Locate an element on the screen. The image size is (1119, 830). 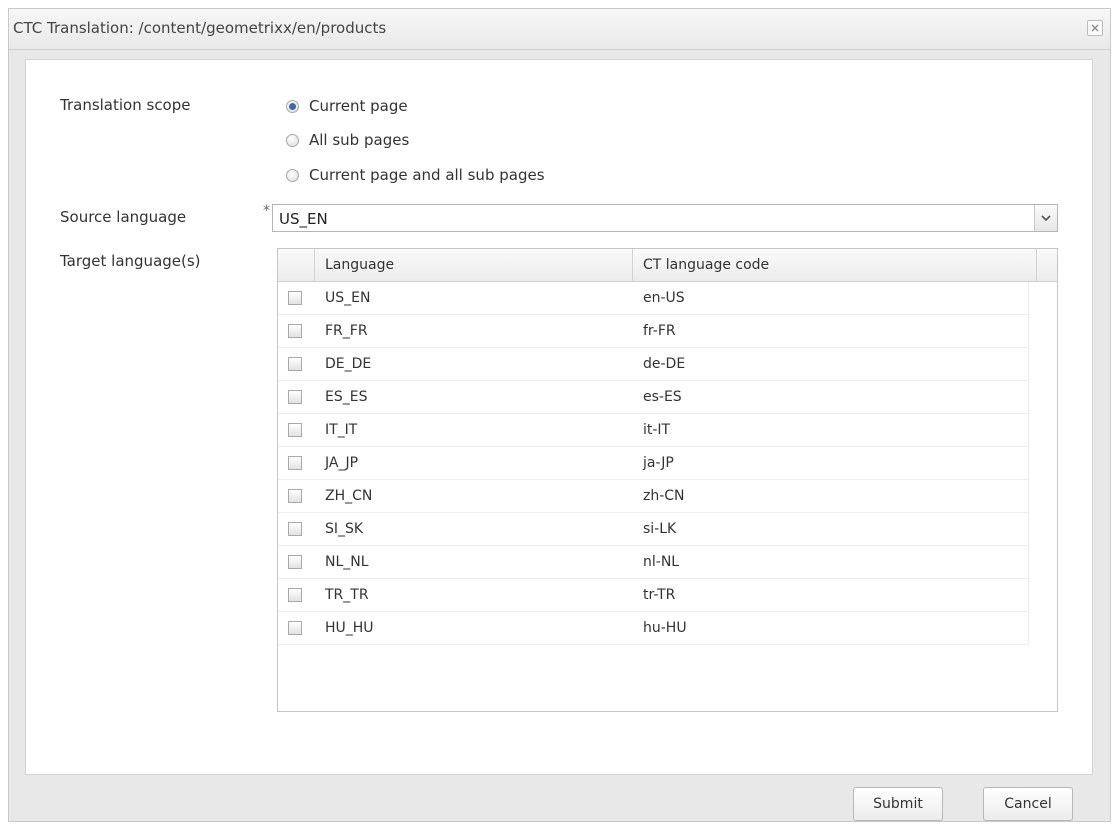
table-row: TR_TR tr-TR is located at coordinates (653, 595).